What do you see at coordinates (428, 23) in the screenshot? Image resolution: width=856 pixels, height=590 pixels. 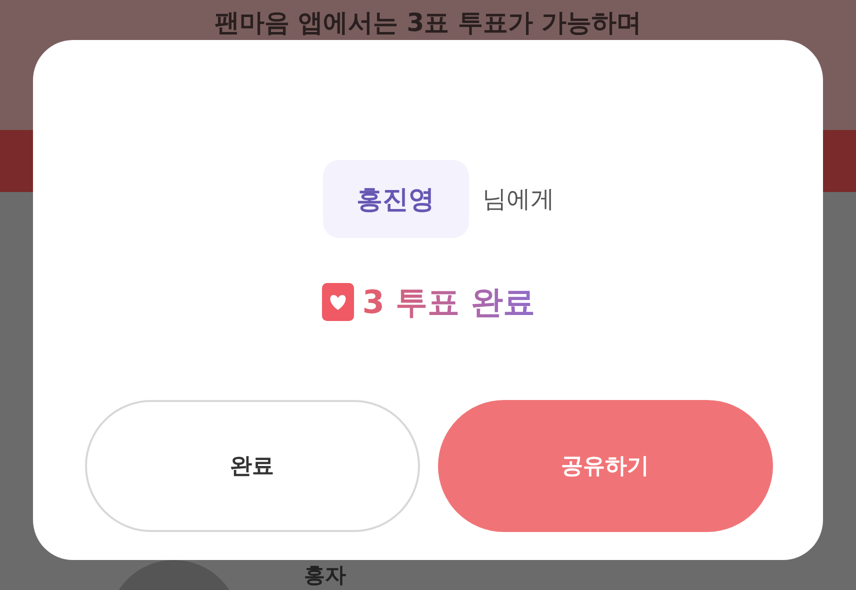 I see `notice-text: 팬마음 앱에서는 3표 투표가 가능하며` at bounding box center [428, 23].